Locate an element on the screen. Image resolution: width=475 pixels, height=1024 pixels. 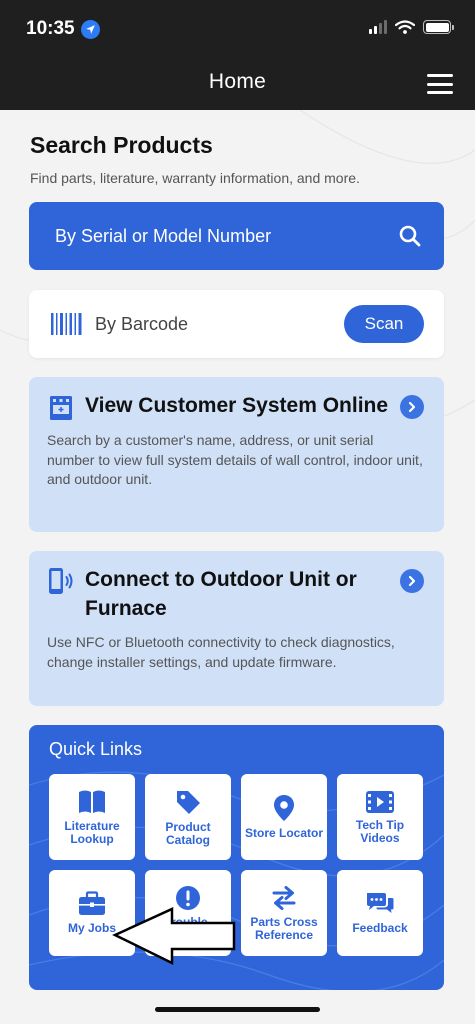
battery-icon is located at coordinates (438, 27).